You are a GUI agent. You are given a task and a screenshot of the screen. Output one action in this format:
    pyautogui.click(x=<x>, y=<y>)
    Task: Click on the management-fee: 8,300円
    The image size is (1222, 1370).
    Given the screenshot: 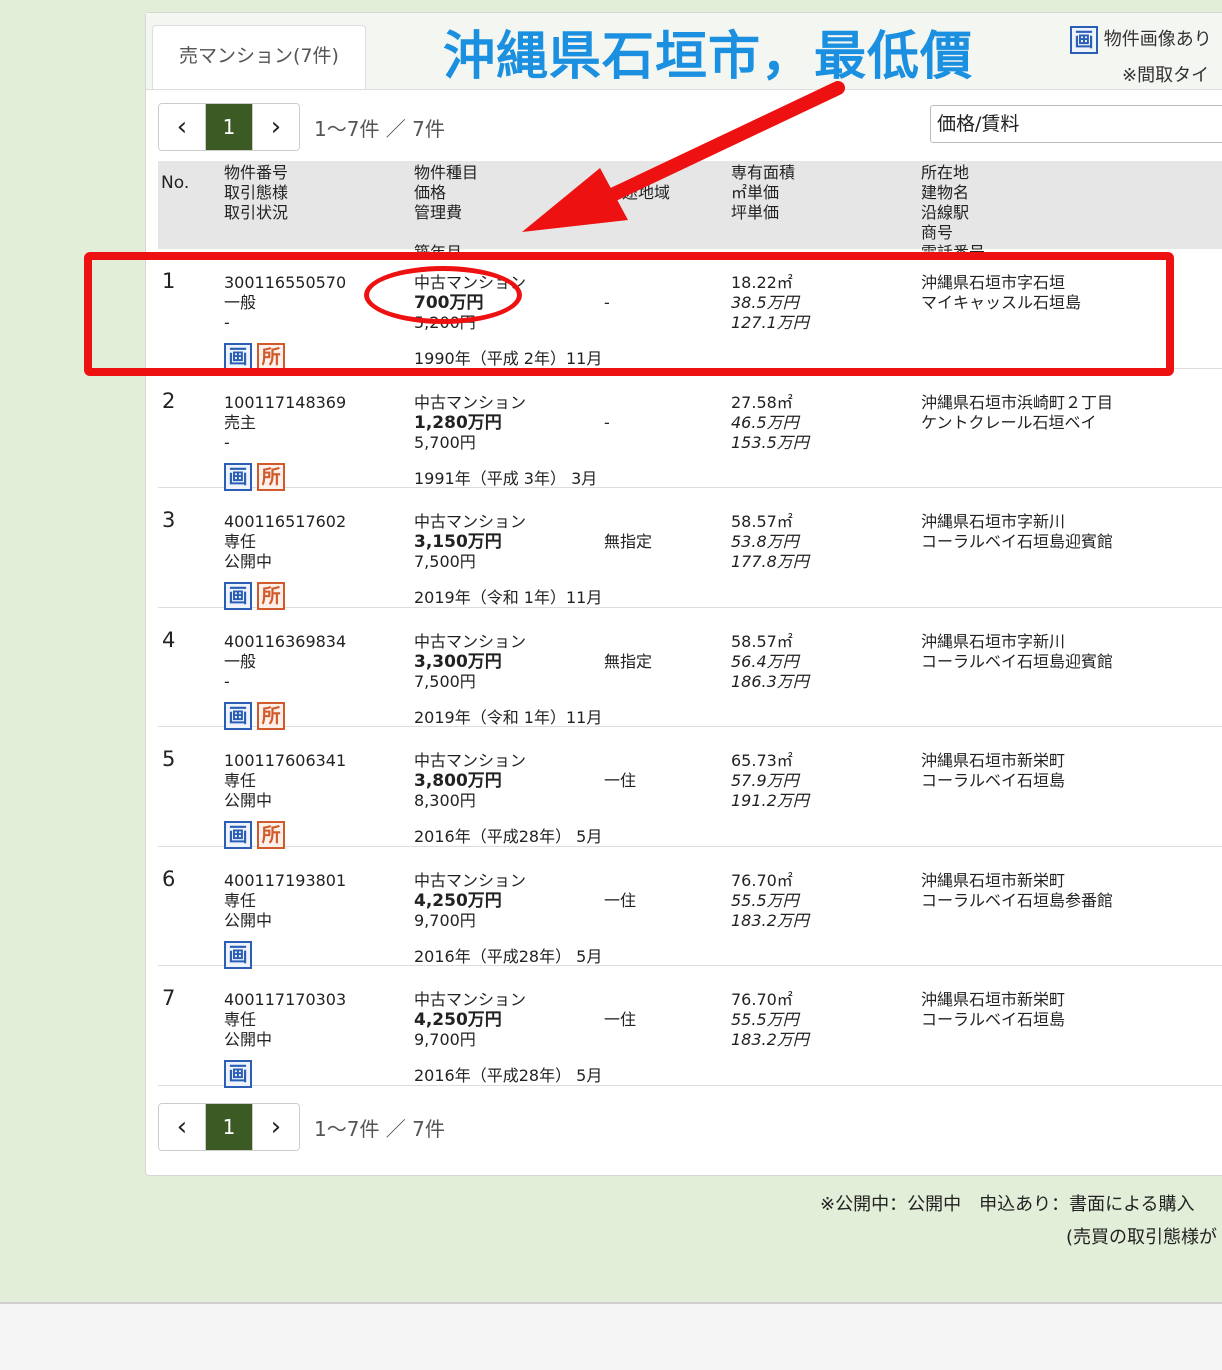 What is the action you would take?
    pyautogui.click(x=445, y=800)
    